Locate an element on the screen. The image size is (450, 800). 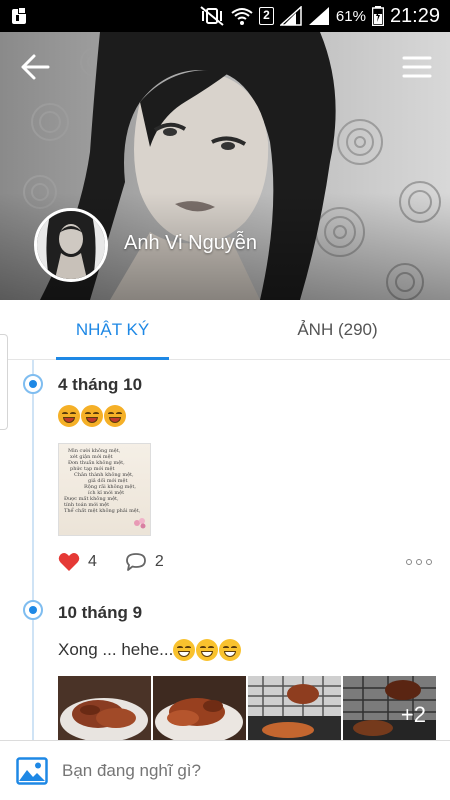
avatar-image is located at coordinates (71, 245).